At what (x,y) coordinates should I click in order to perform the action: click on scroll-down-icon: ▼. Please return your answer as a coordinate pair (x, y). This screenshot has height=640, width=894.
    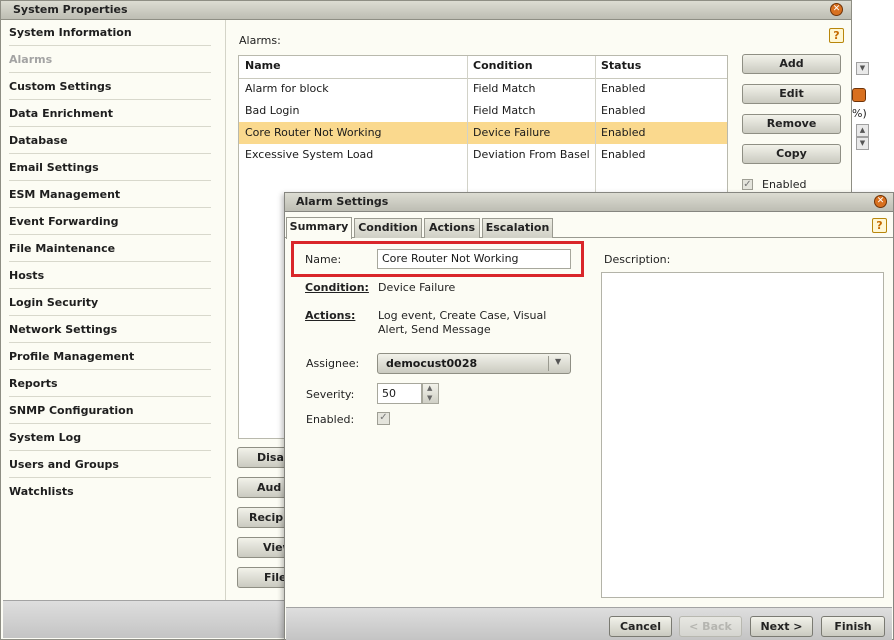
    Looking at the image, I should click on (862, 143).